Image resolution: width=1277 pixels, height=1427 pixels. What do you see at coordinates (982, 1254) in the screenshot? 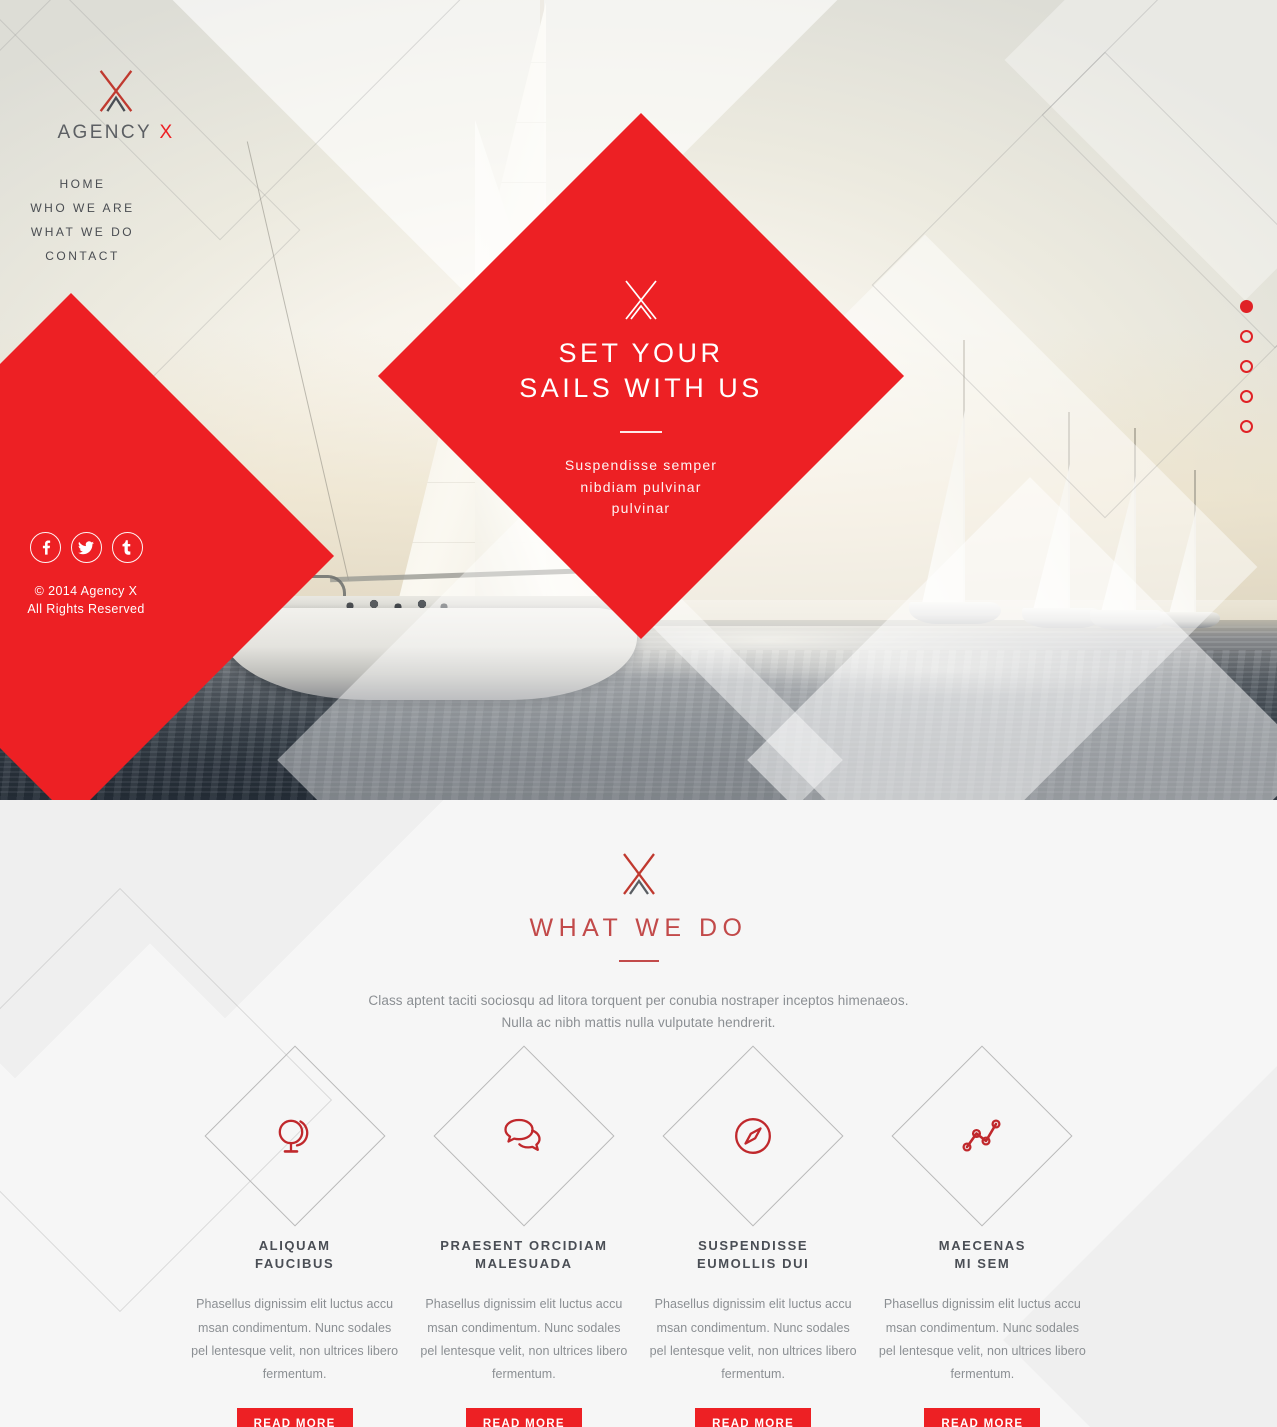
I see `service-card-title: MAECENAS MI SEM` at bounding box center [982, 1254].